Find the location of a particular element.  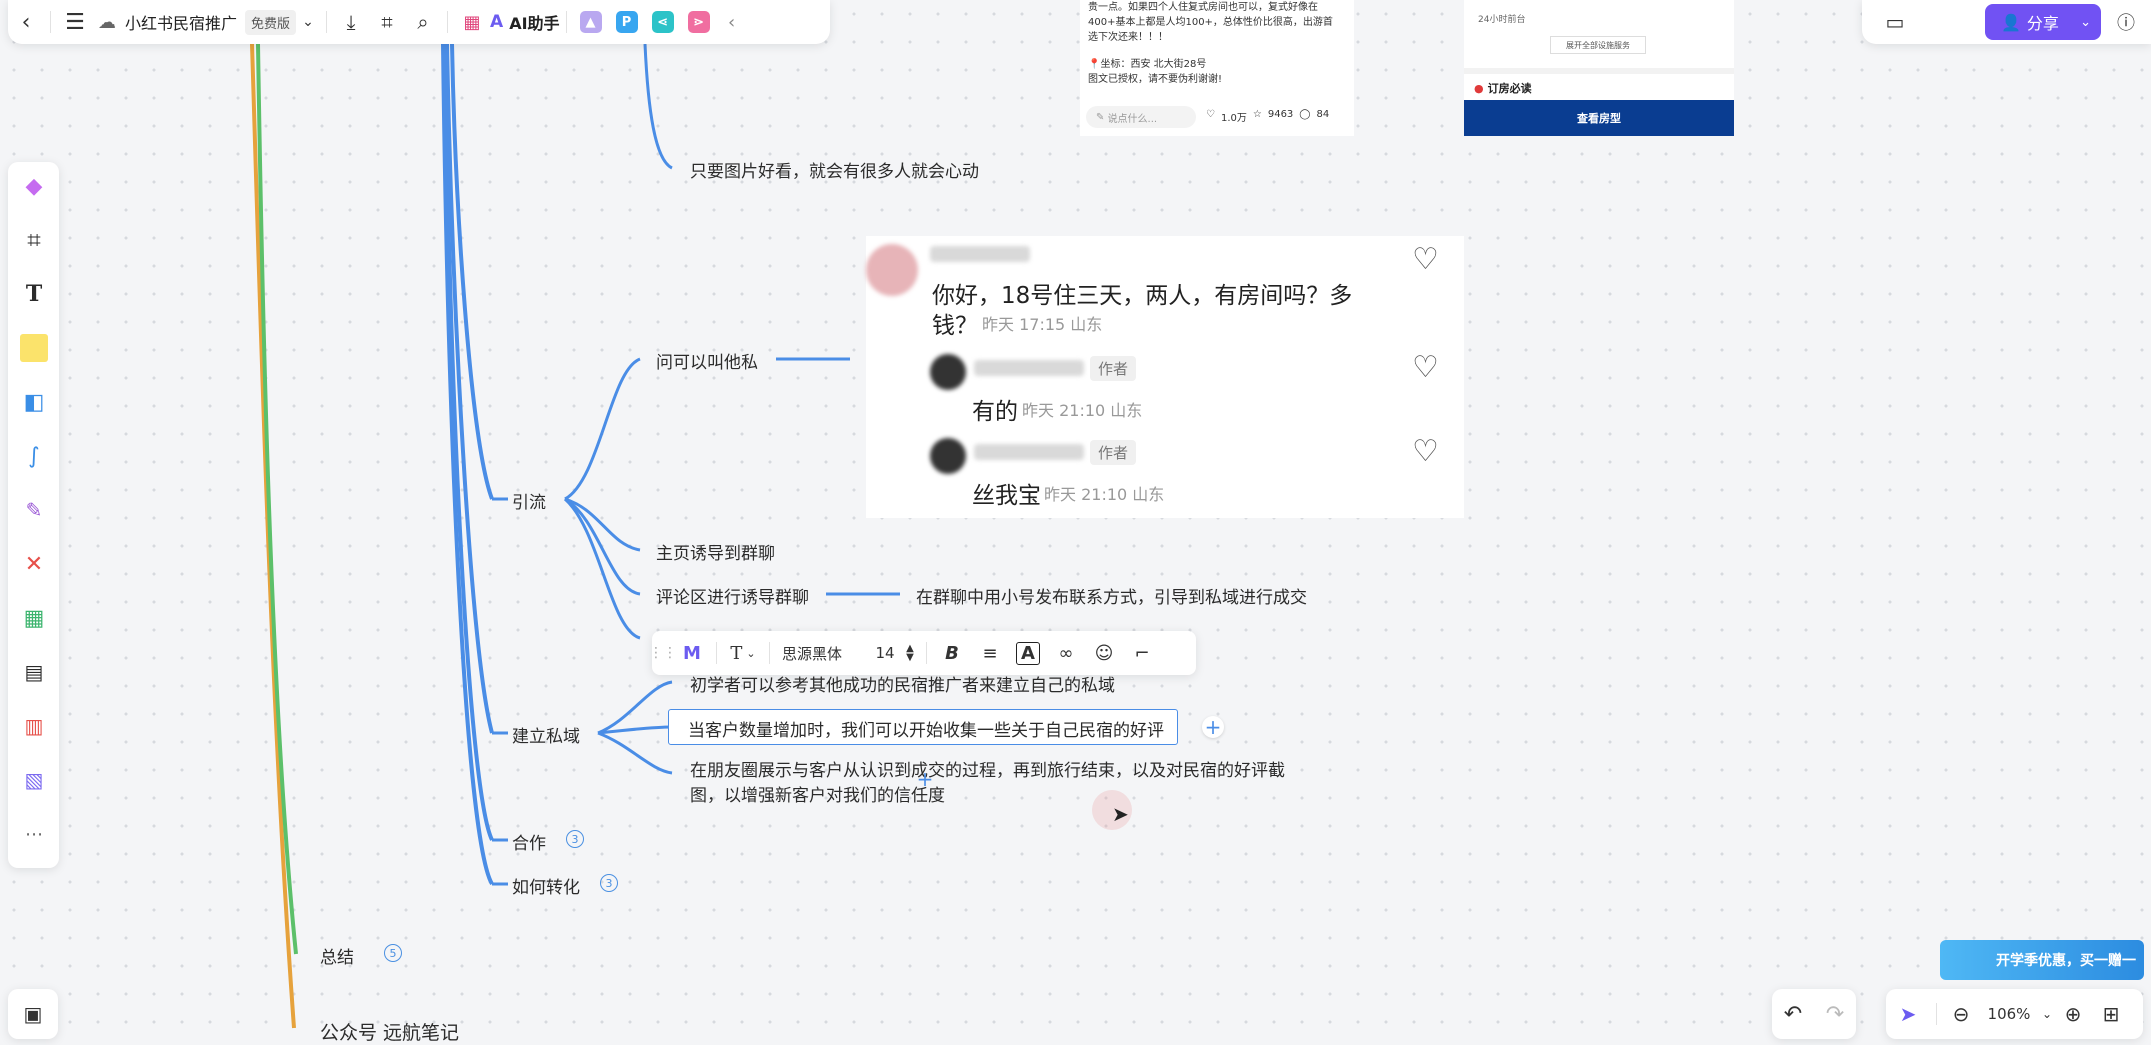

pen-icon: ✎ is located at coordinates (34, 510).